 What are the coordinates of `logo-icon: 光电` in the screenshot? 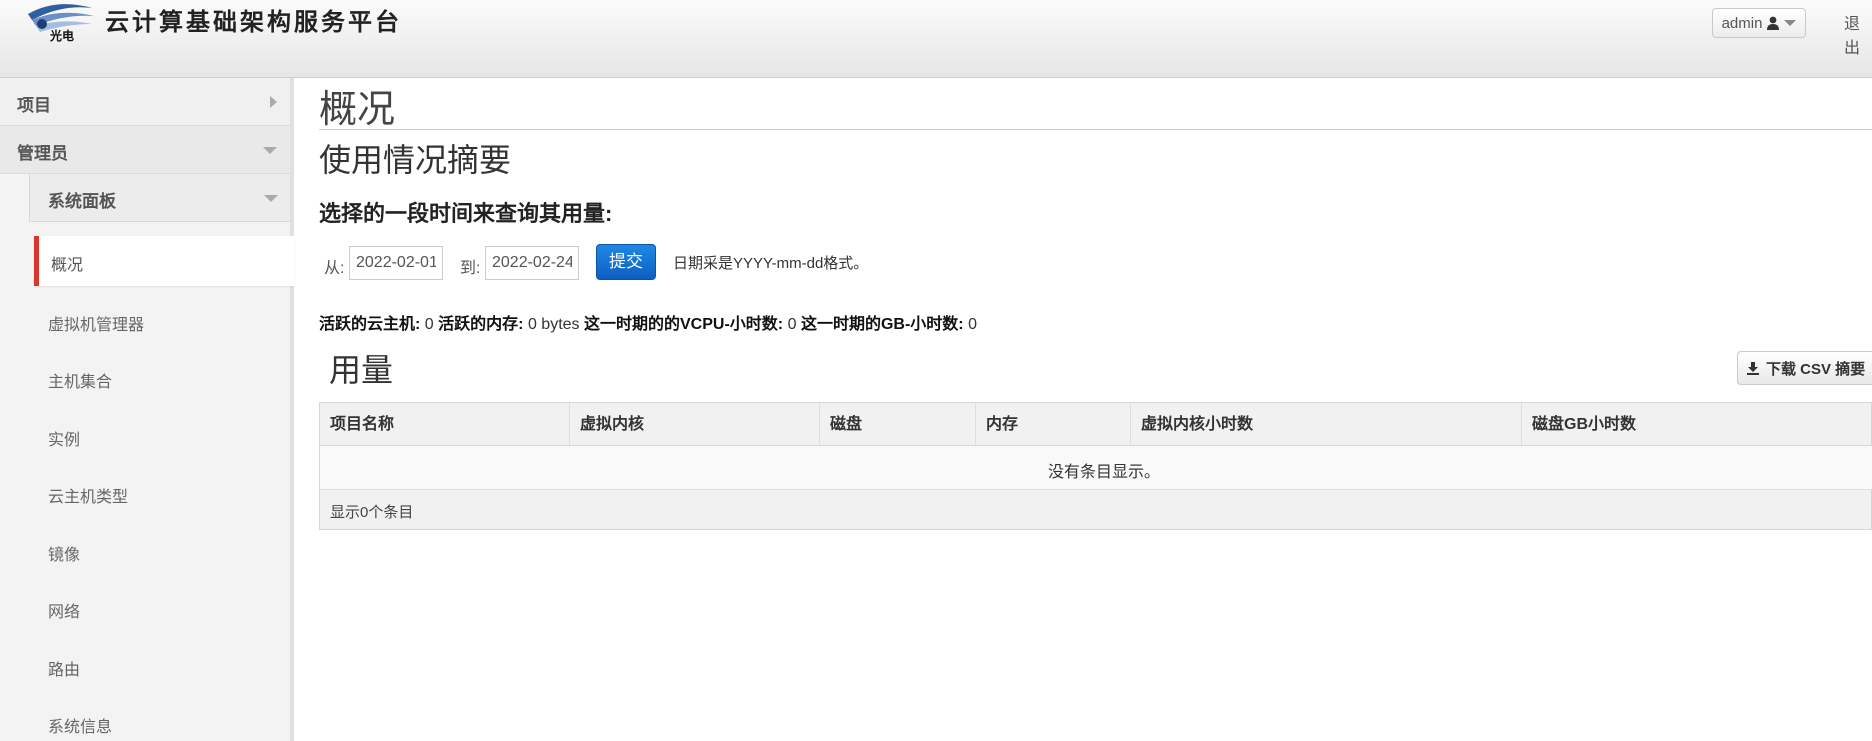 It's located at (61, 23).